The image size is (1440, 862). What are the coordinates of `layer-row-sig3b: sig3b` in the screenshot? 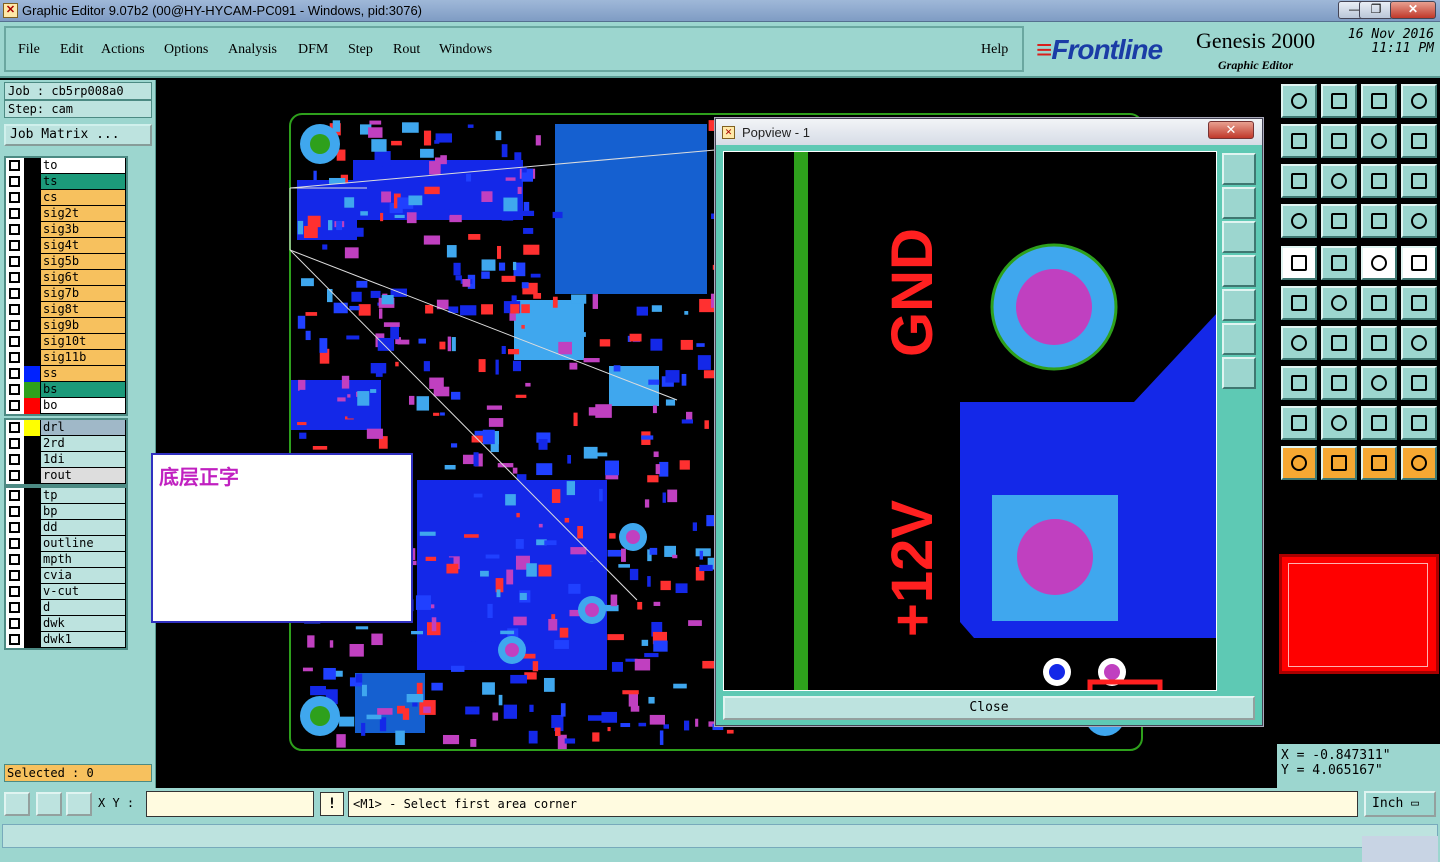 It's located at (66, 230).